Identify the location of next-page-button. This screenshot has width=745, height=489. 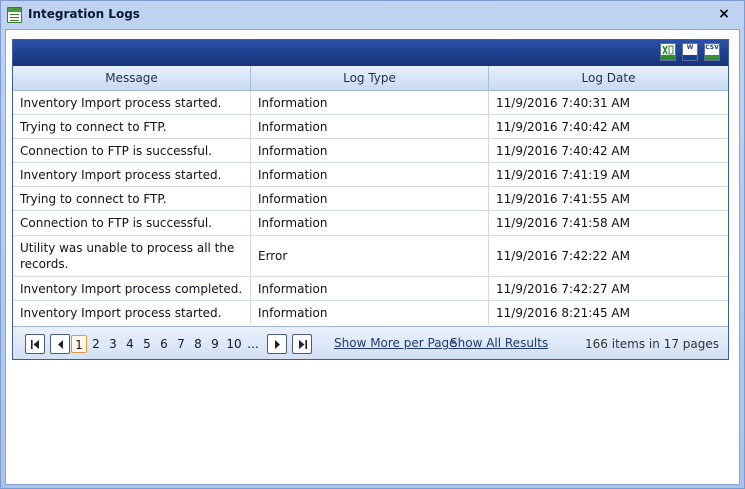
(277, 344).